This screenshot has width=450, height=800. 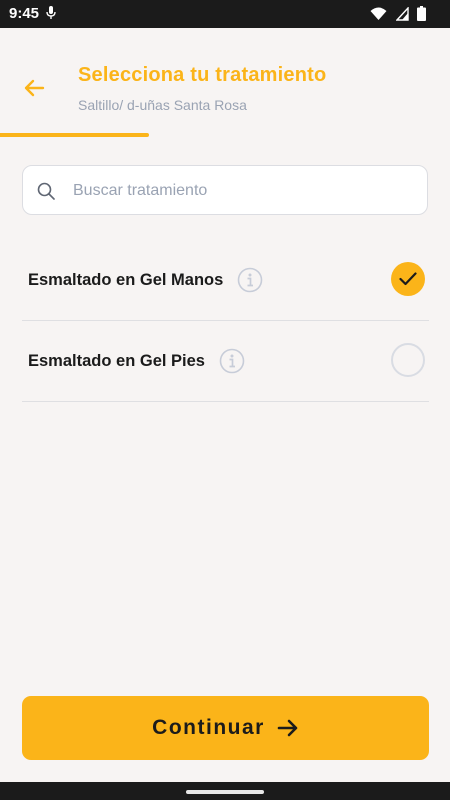 What do you see at coordinates (202, 75) in the screenshot?
I see `page-title: Selecciona tu tratamiento` at bounding box center [202, 75].